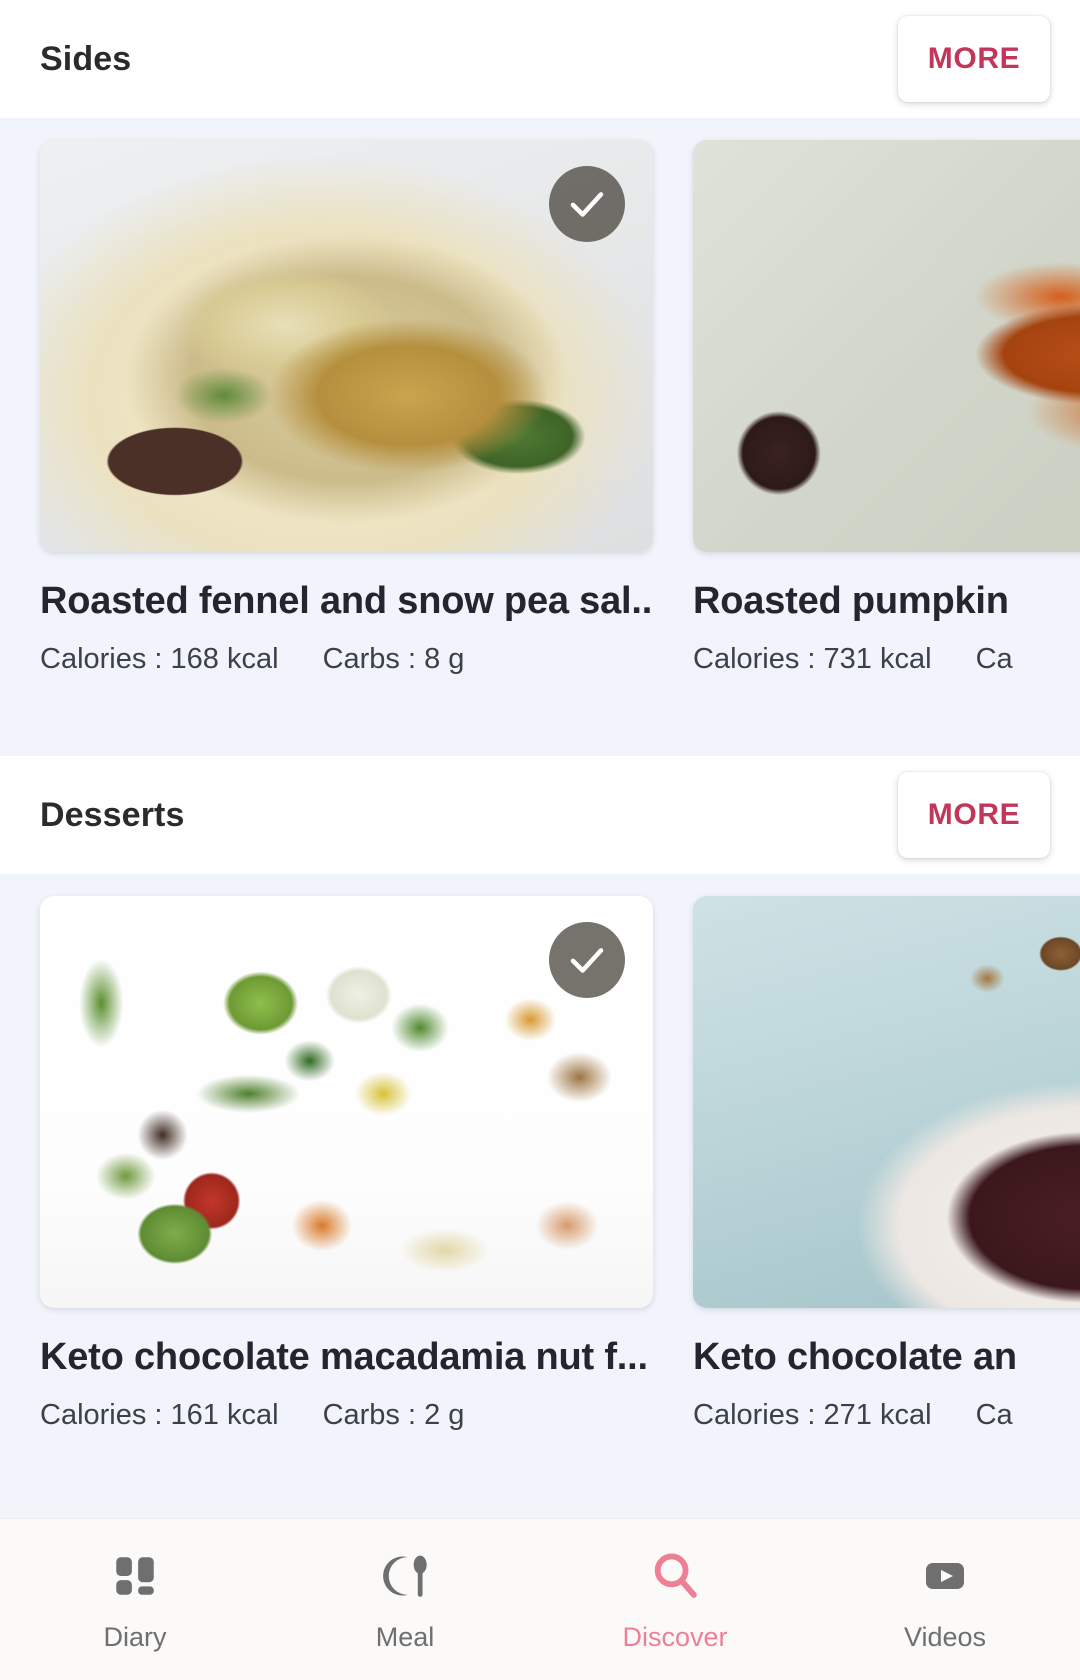  I want to click on recipe-nutrition: Calories : 168 kcal Carbs : 8 g, so click(346, 659).